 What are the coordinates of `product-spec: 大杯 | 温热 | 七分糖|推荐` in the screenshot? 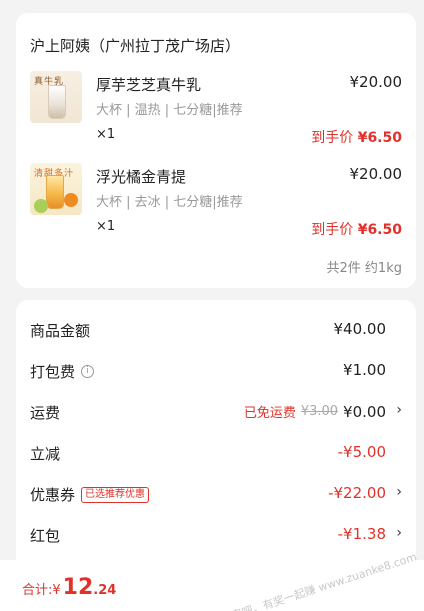 It's located at (169, 110).